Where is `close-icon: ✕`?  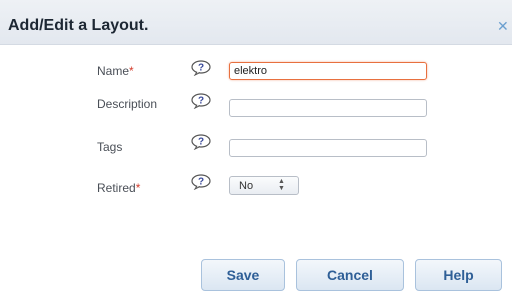 close-icon: ✕ is located at coordinates (503, 26).